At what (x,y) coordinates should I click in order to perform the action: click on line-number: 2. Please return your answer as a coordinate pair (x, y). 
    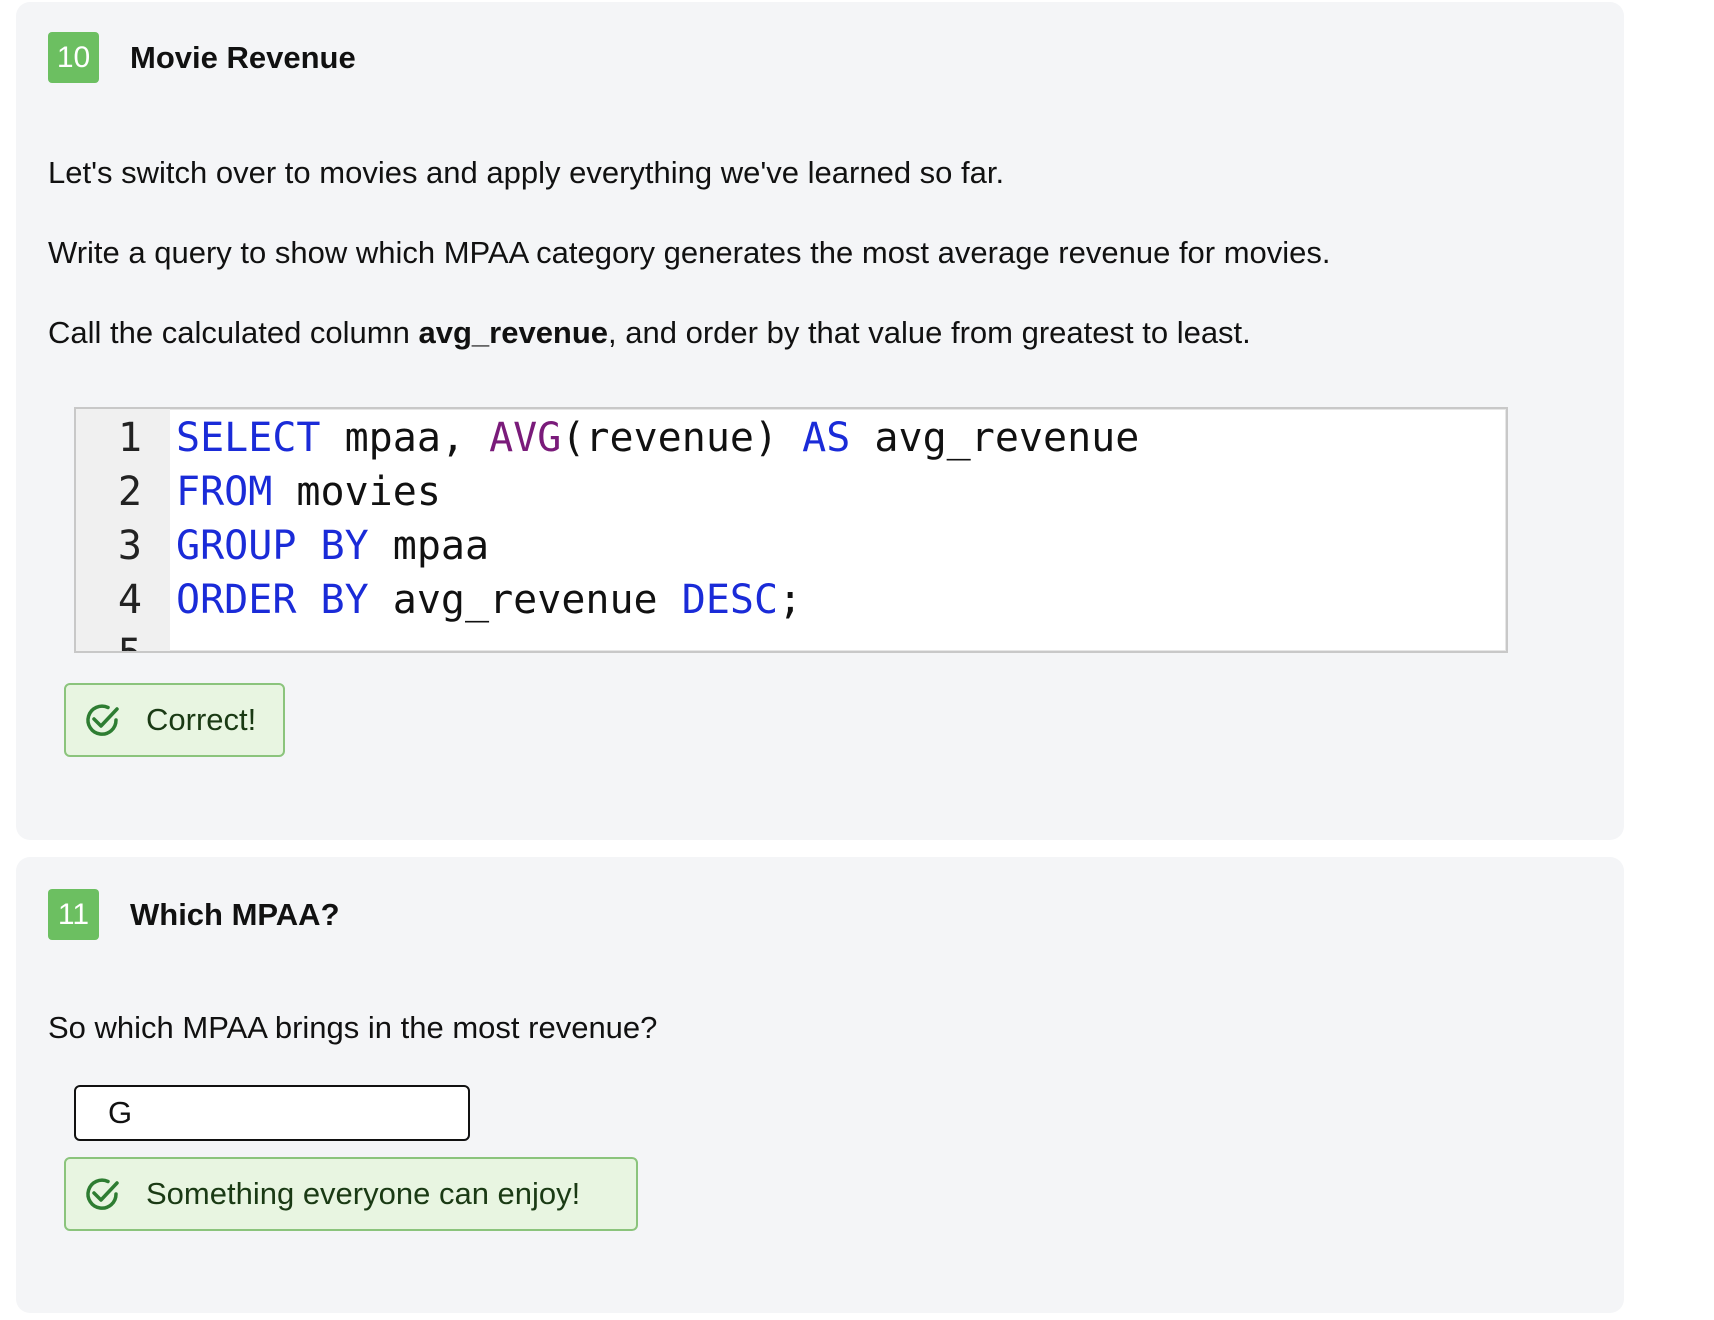
    Looking at the image, I should click on (129, 492).